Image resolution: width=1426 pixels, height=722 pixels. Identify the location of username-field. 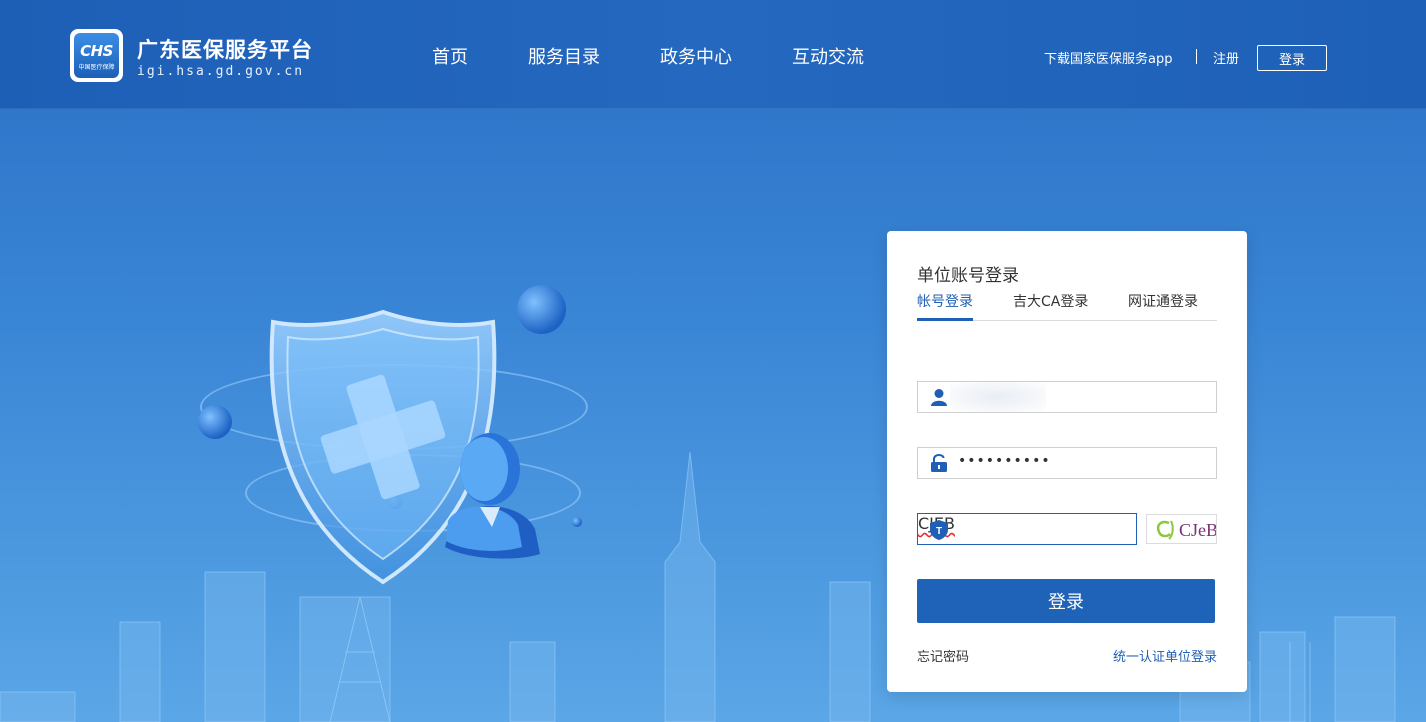
(1067, 397).